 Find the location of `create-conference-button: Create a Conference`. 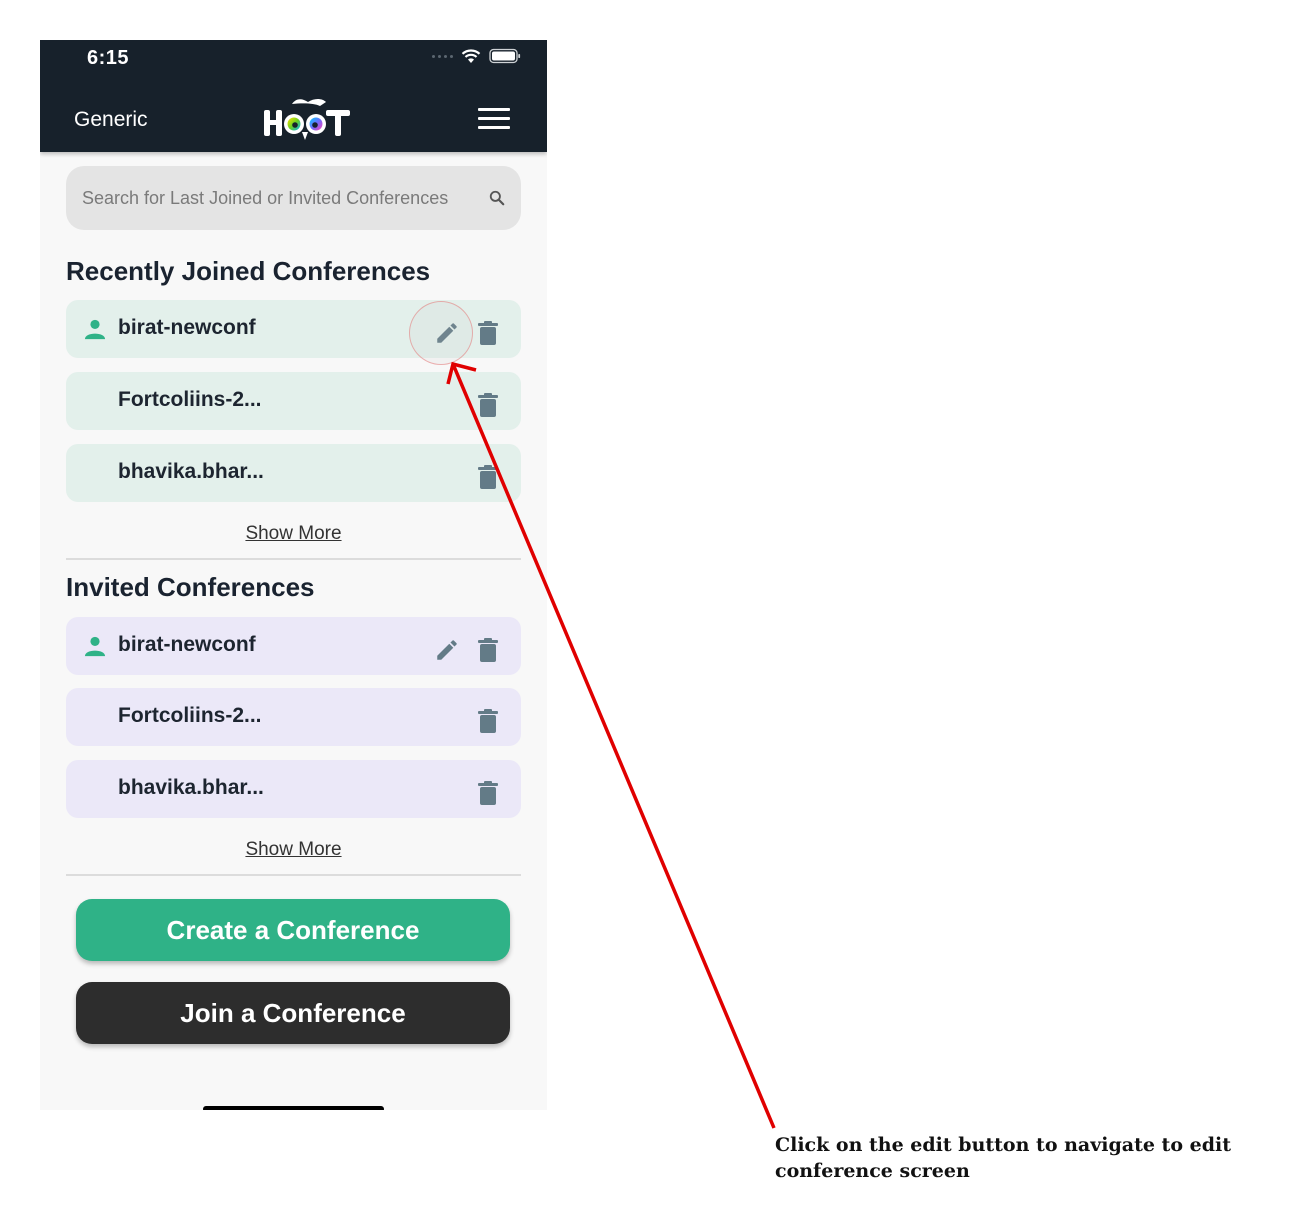

create-conference-button: Create a Conference is located at coordinates (293, 930).